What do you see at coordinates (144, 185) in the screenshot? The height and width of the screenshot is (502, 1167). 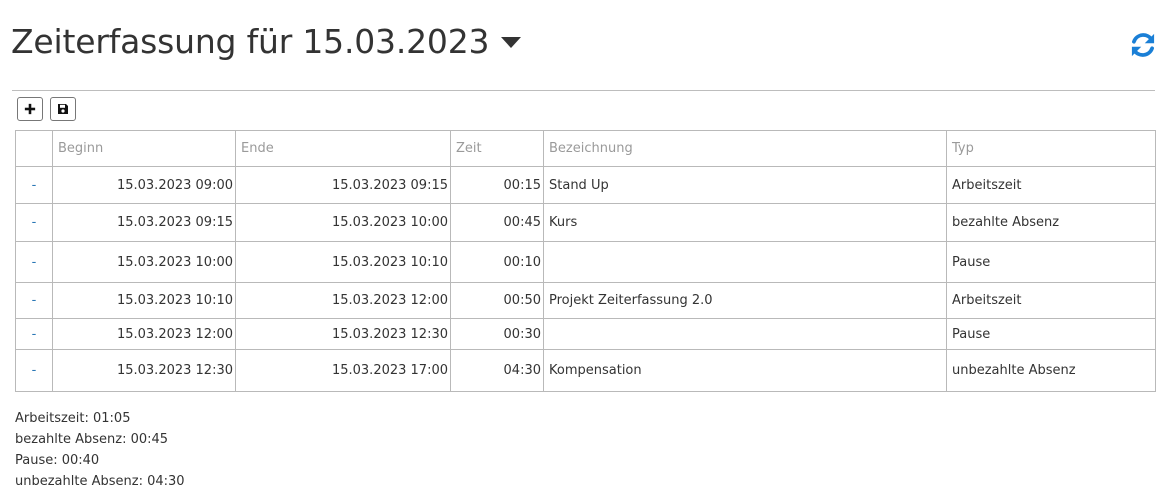 I see `beginn-cell: 15.03.2023 09:00` at bounding box center [144, 185].